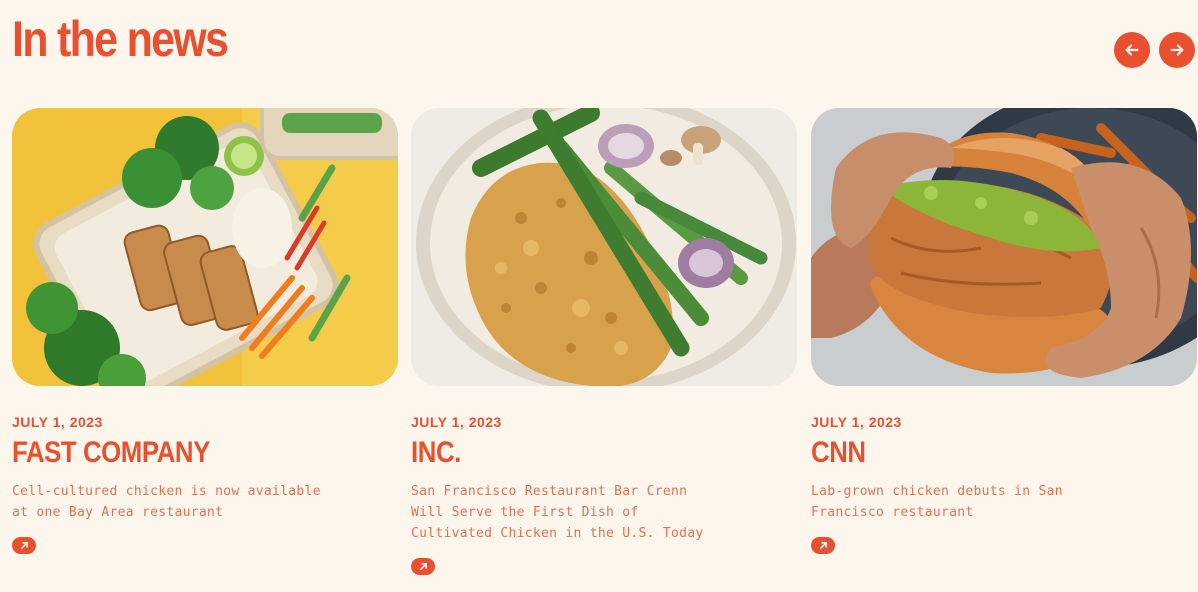 This screenshot has width=1198, height=592. I want to click on carousel-prev-button, so click(1132, 50).